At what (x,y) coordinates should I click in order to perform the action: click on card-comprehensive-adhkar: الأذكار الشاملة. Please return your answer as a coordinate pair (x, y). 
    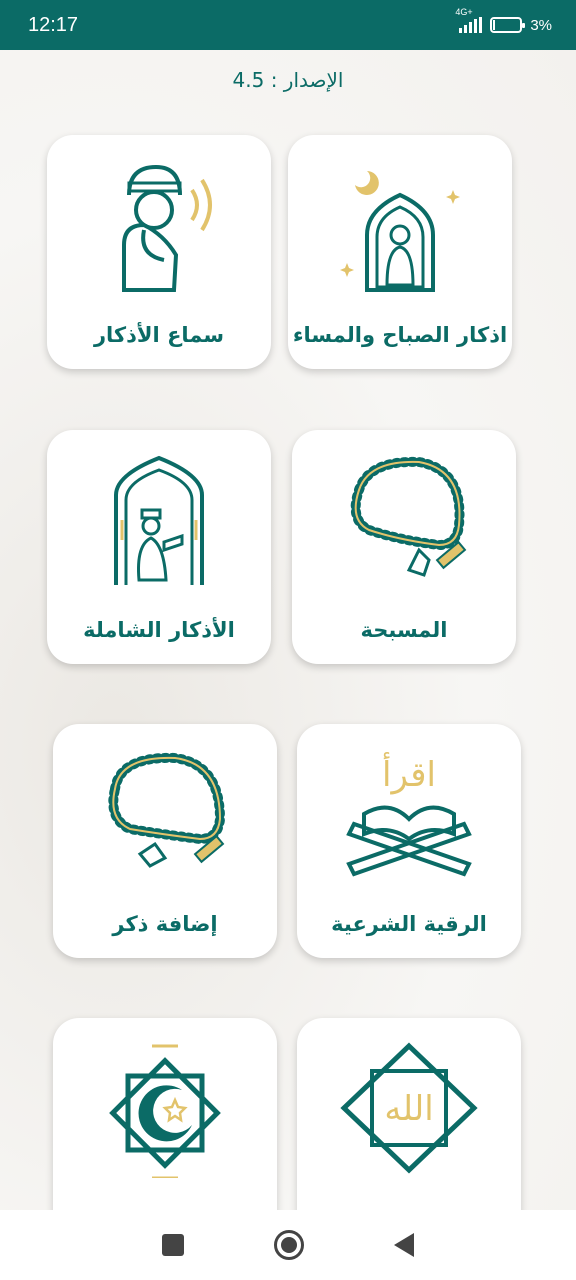
    Looking at the image, I should click on (159, 547).